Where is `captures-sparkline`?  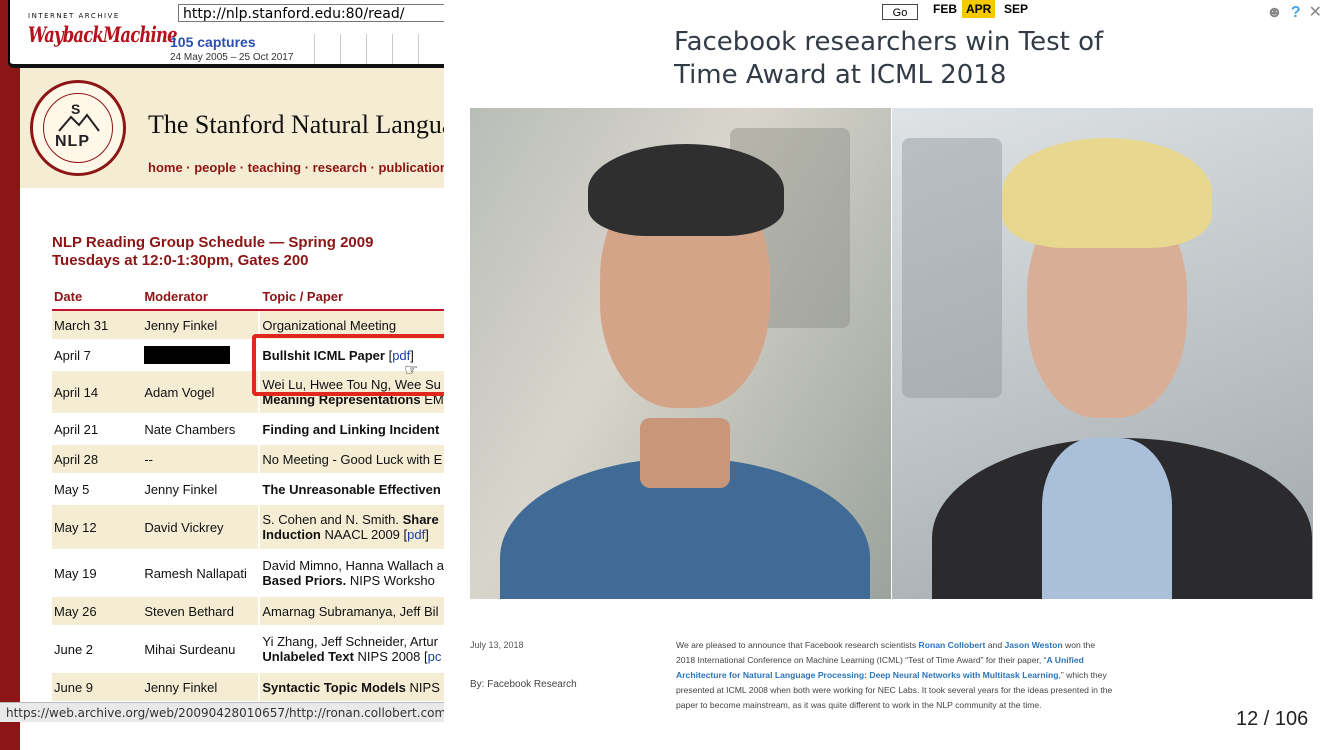
captures-sparkline is located at coordinates (379, 49).